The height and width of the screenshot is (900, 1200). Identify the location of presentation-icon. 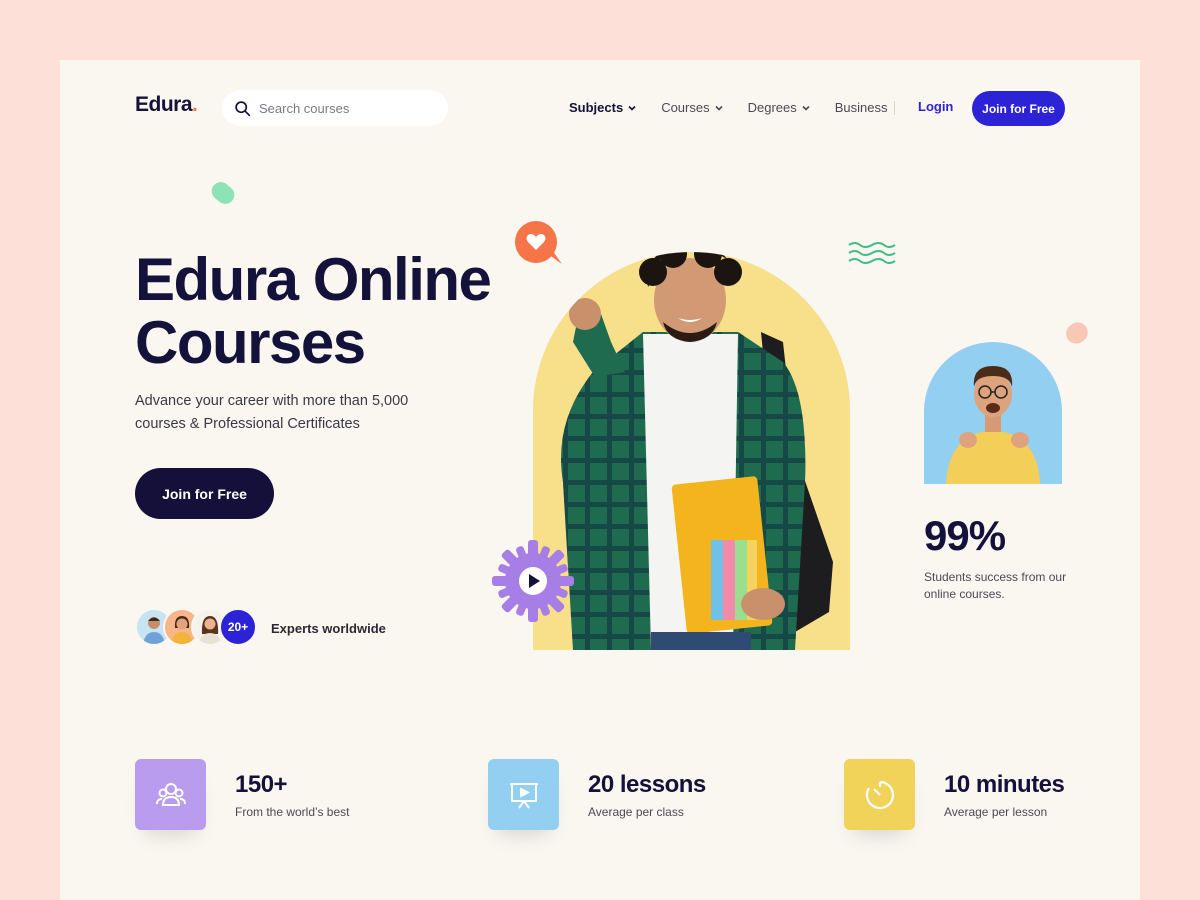
(523, 795).